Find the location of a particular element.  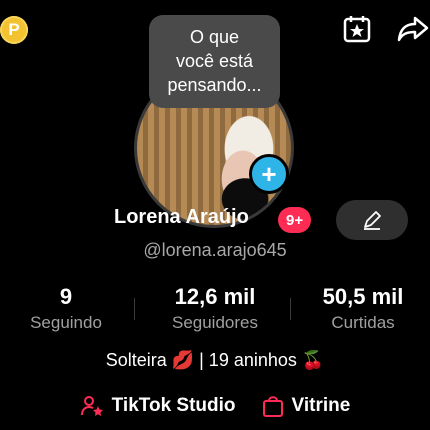

stat-followers-label: Seguidores is located at coordinates (214, 322).